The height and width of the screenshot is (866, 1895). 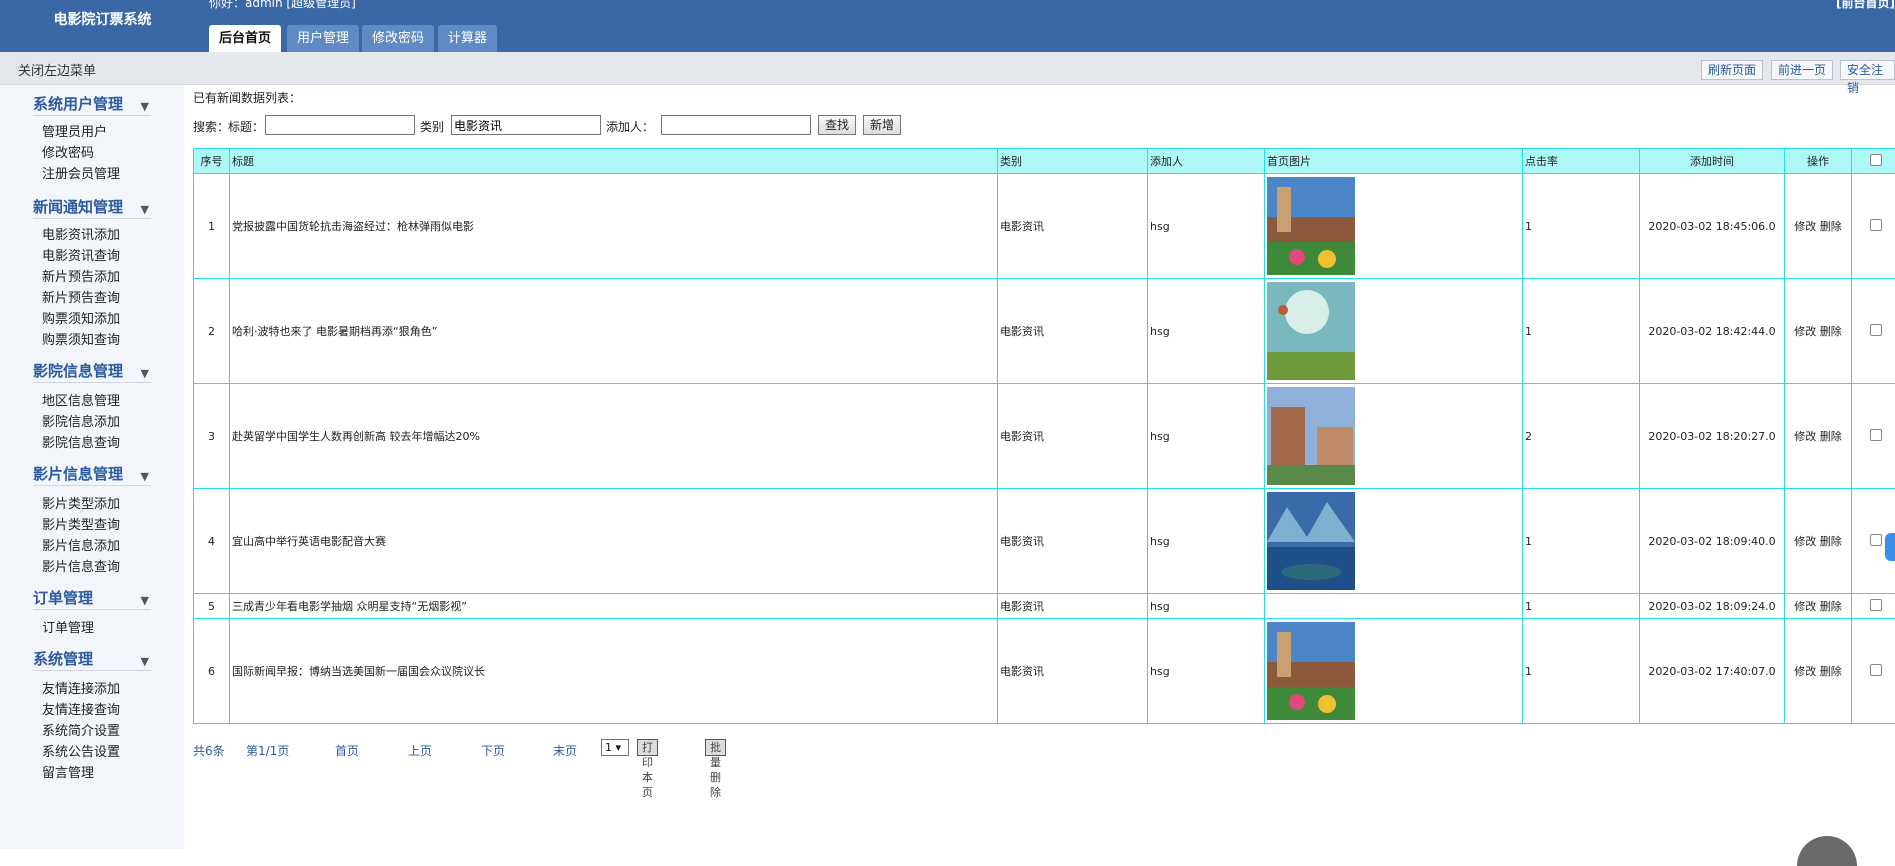 What do you see at coordinates (837, 125) in the screenshot?
I see `search-button: 查找` at bounding box center [837, 125].